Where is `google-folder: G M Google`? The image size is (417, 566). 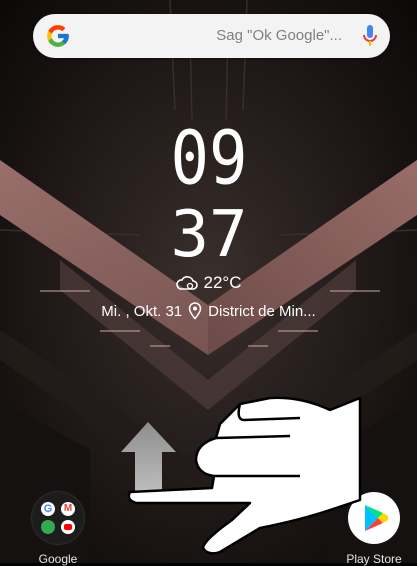 google-folder: G M Google is located at coordinates (58, 529).